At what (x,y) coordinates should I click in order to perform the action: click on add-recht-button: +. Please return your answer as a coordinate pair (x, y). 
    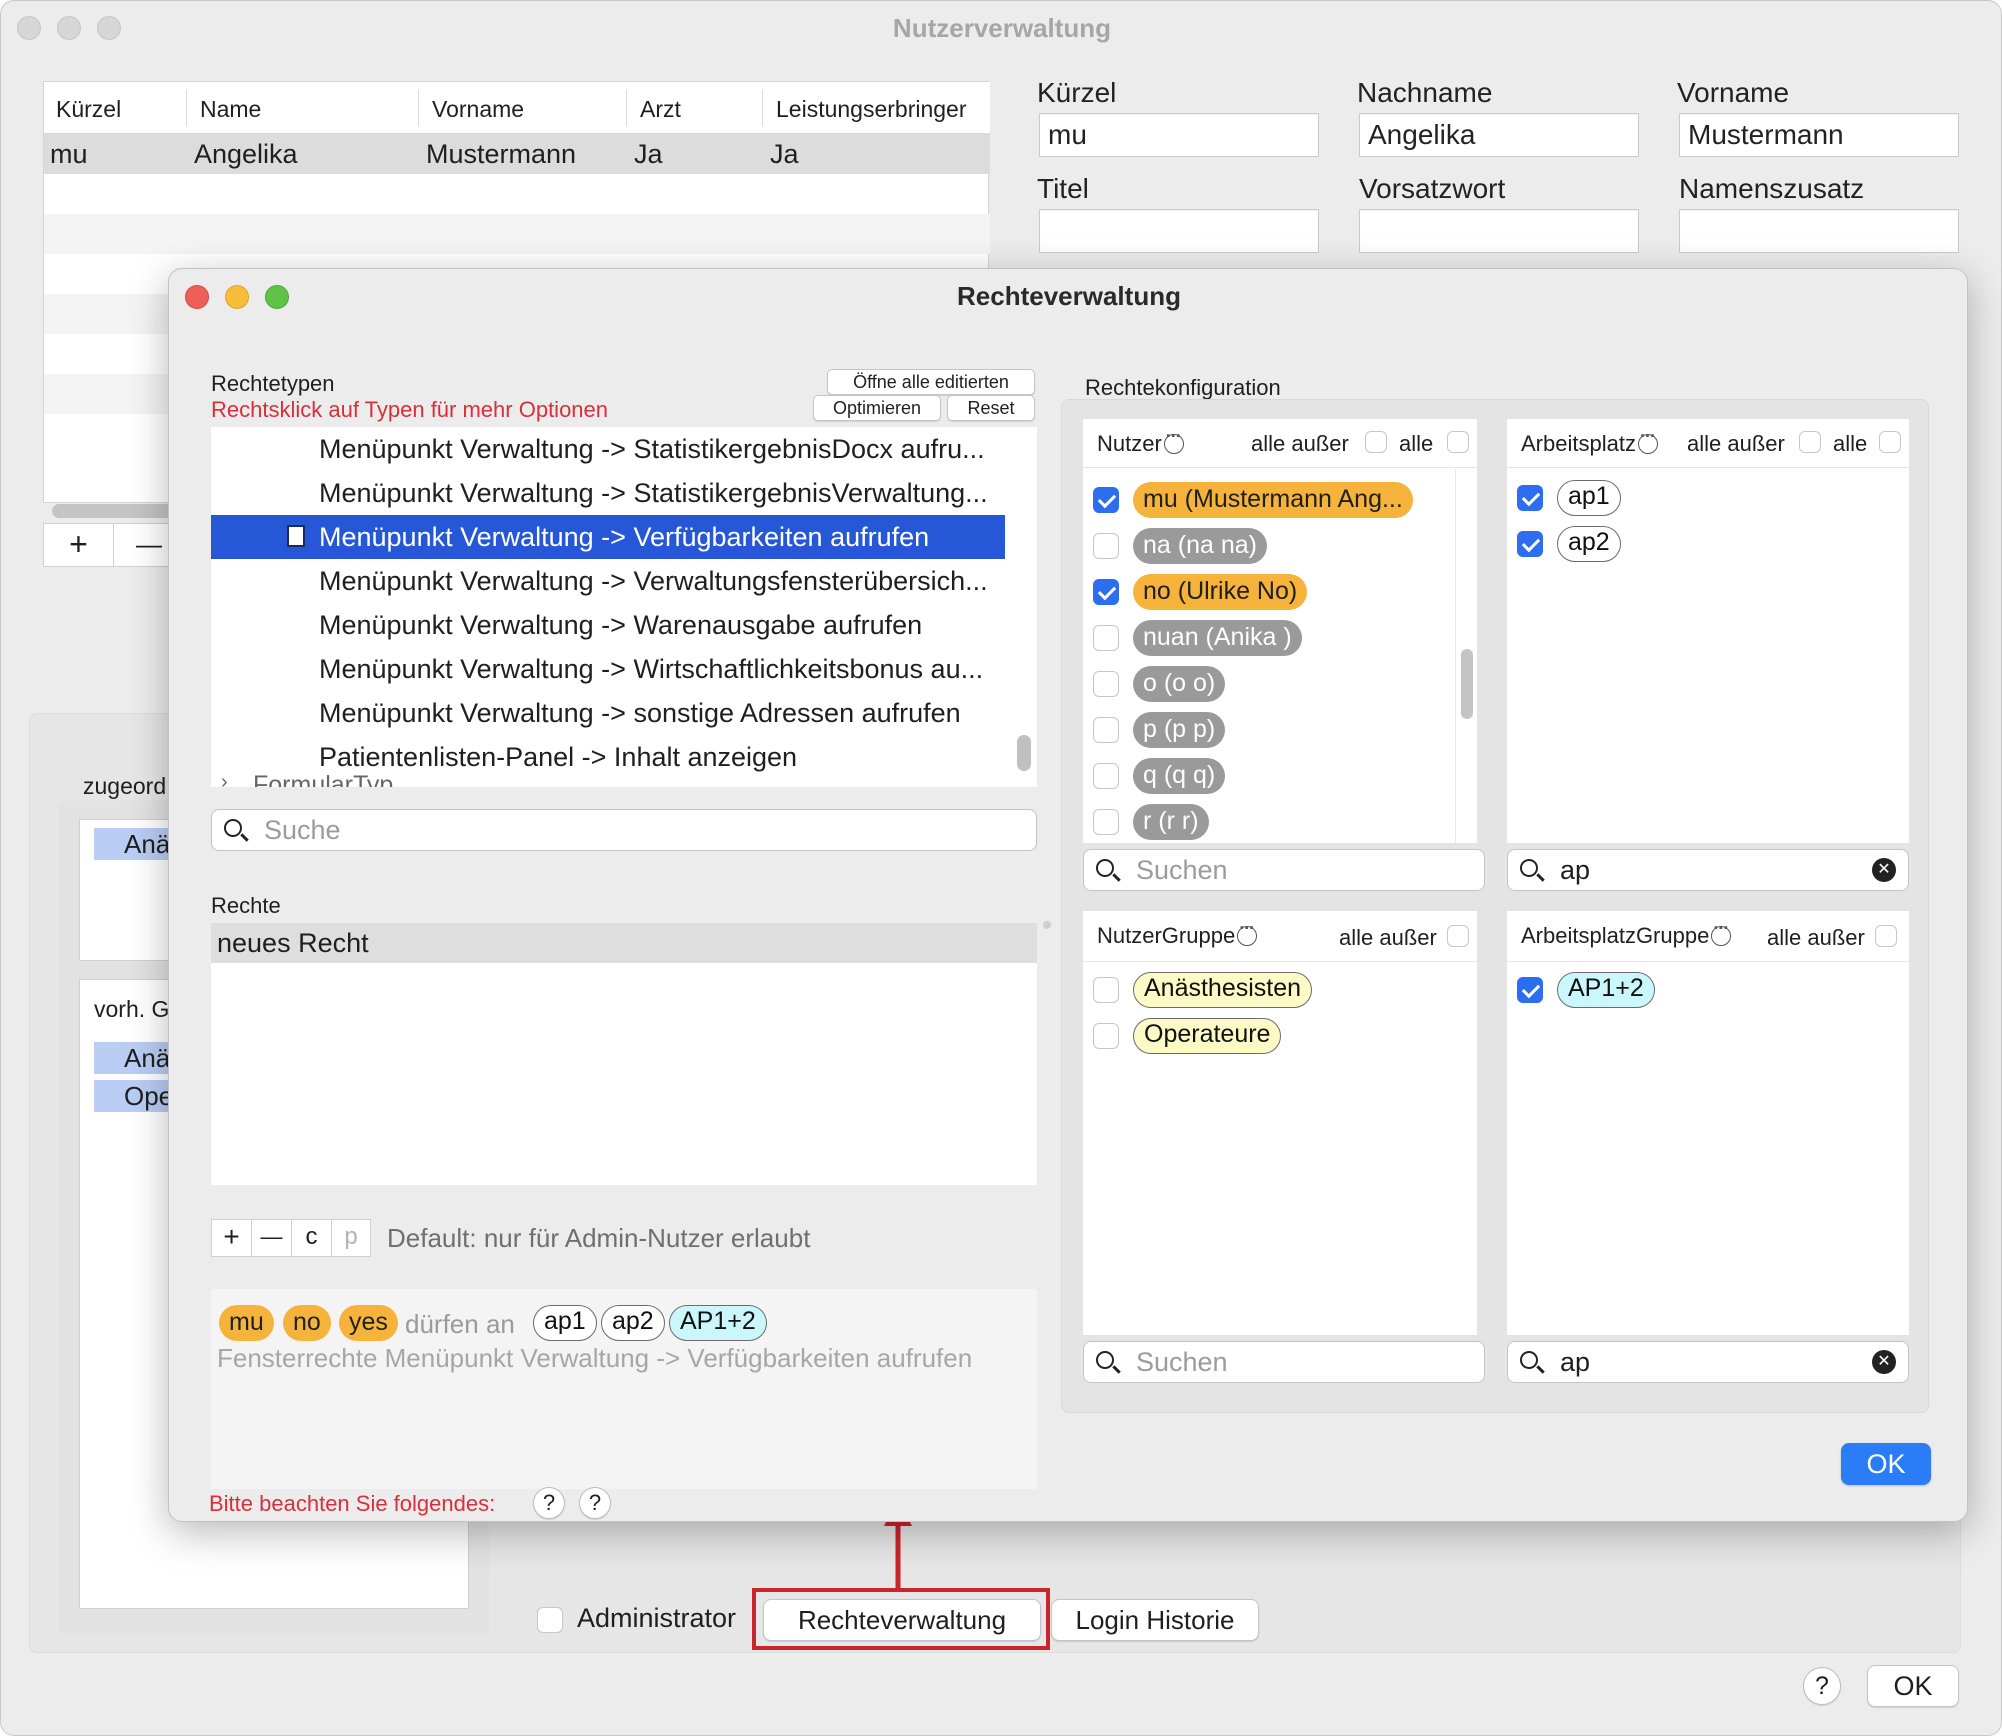
    Looking at the image, I should click on (232, 1238).